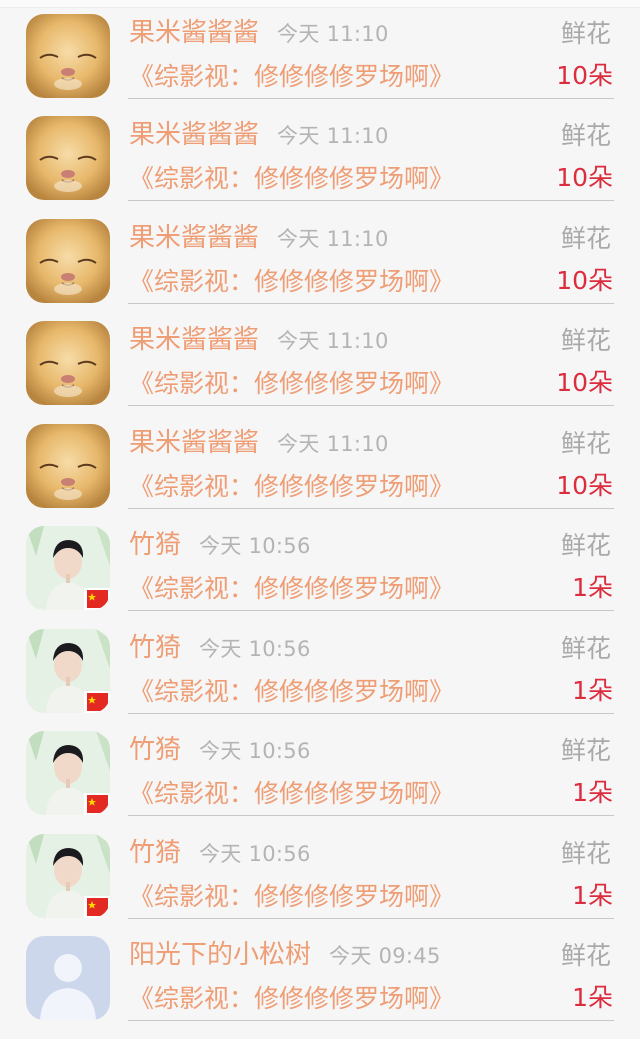  I want to click on timestamp: 今天 09:45, so click(385, 956).